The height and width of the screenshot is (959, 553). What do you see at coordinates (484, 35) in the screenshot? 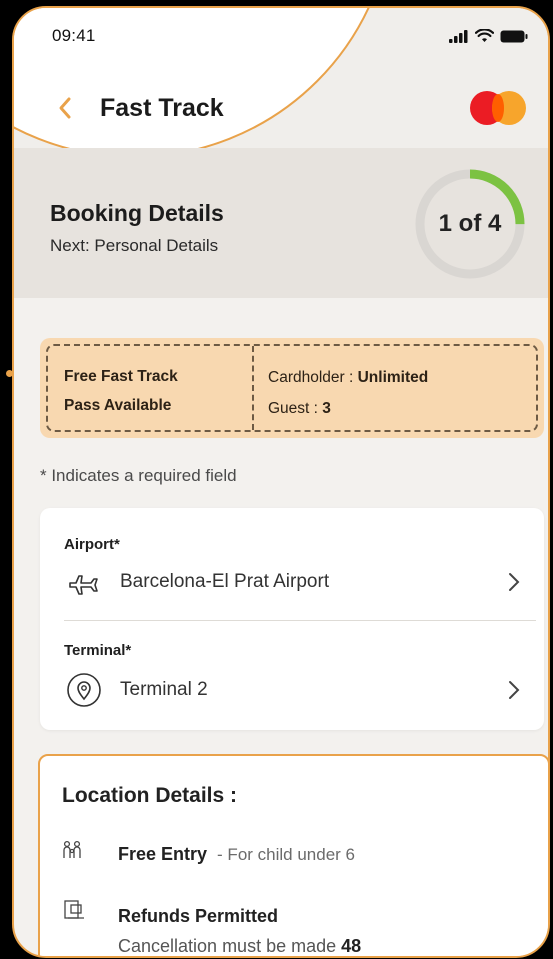
I see `wifi-icon` at bounding box center [484, 35].